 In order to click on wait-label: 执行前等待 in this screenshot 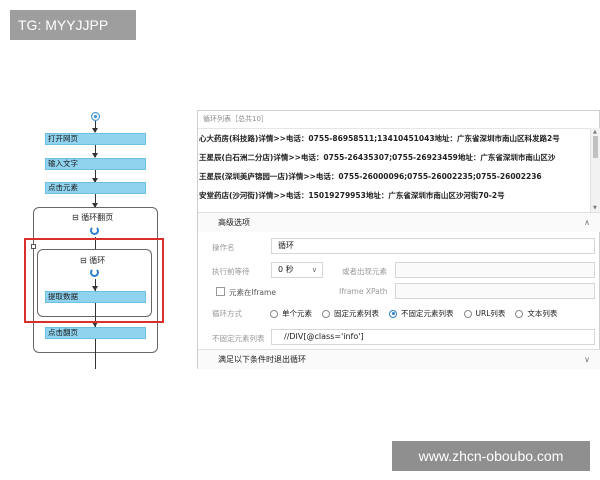, I will do `click(231, 271)`.